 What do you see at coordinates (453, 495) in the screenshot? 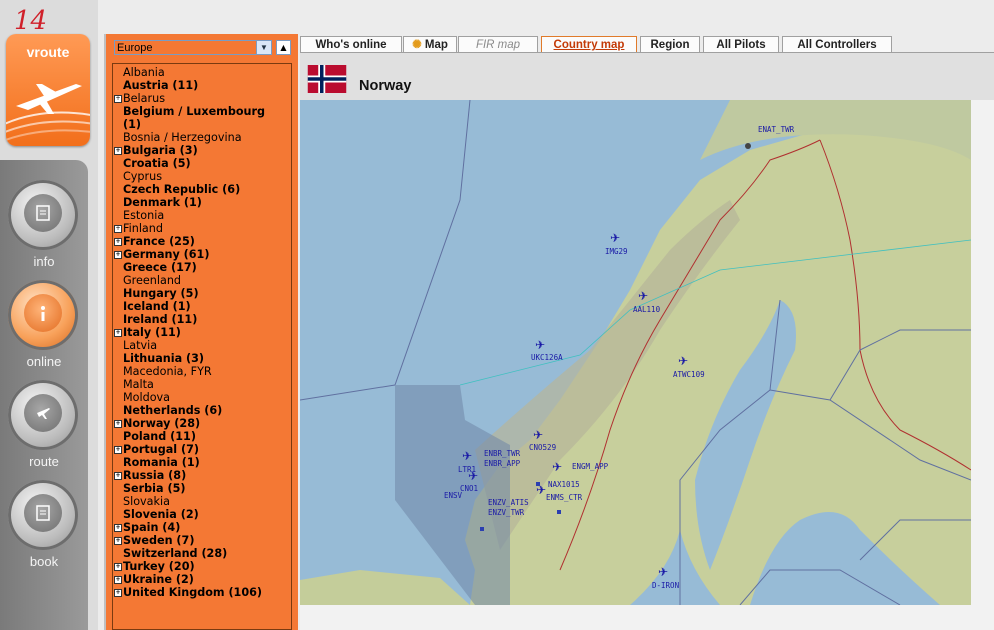
I see `controller-label-ensv: ENSV` at bounding box center [453, 495].